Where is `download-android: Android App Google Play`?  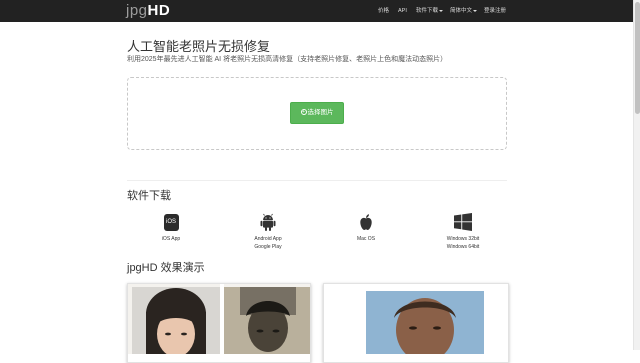
download-android: Android App Google Play is located at coordinates (268, 230).